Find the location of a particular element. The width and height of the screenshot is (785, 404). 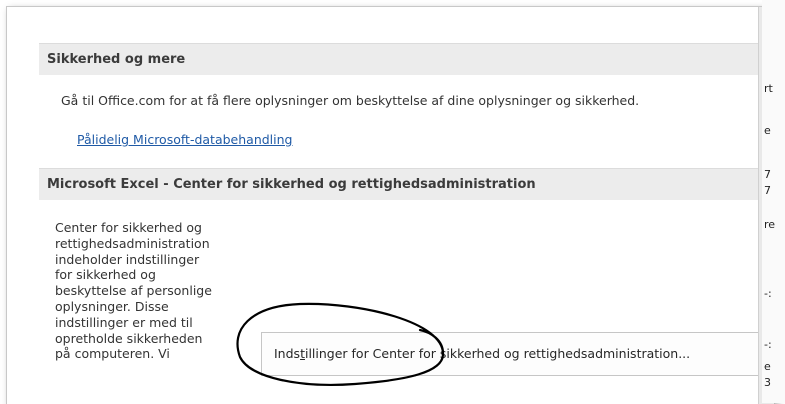

description-line: på computeren. Vi is located at coordinates (112, 354).